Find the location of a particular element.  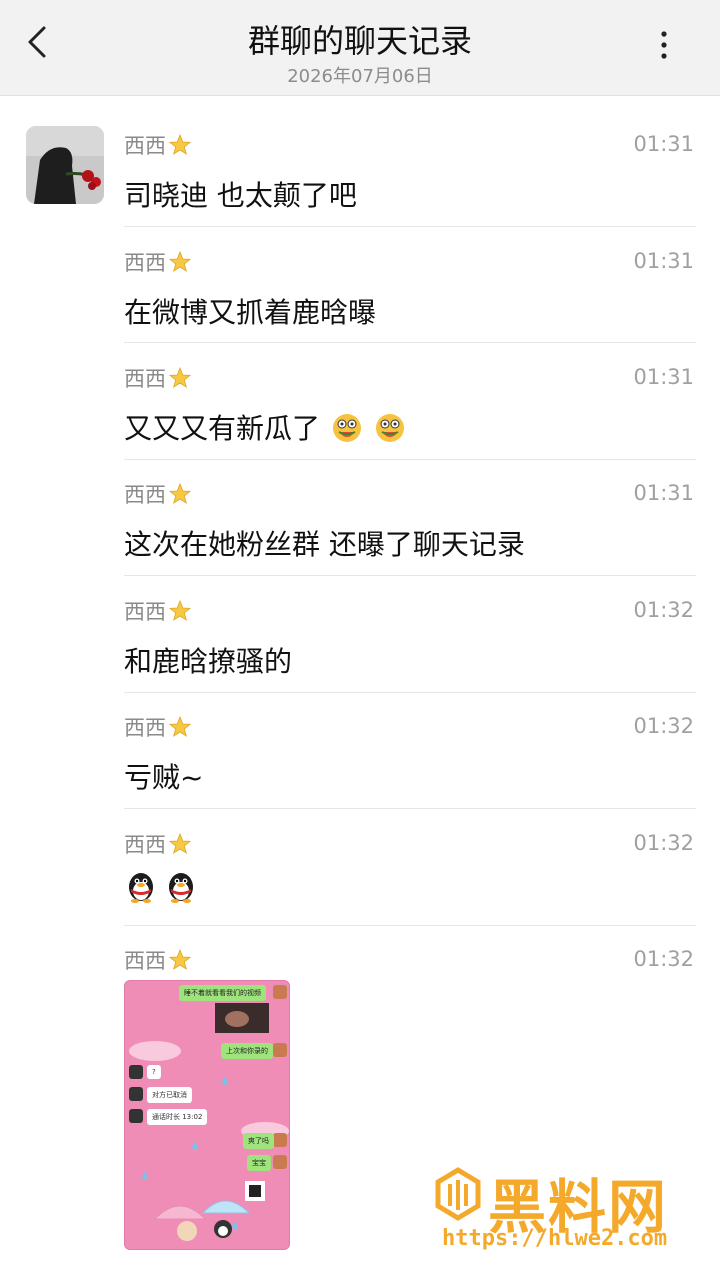

header-bar: 群聊的聊天记录 2026年07月06日 is located at coordinates (360, 48).